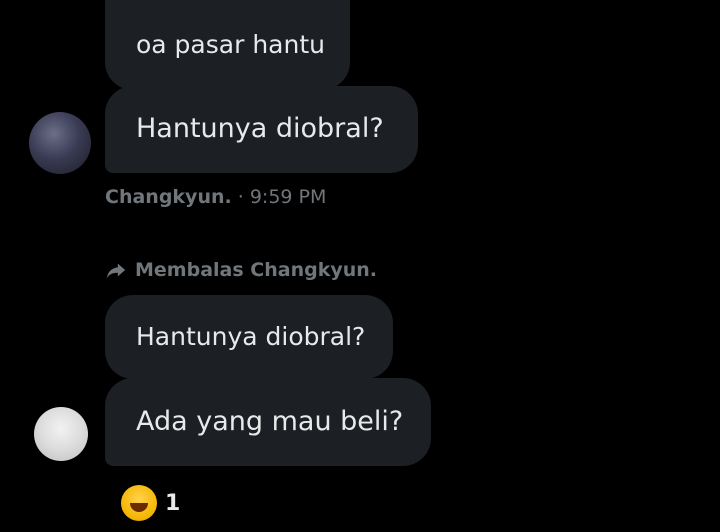  What do you see at coordinates (116, 271) in the screenshot?
I see `reply-arrow-icon` at bounding box center [116, 271].